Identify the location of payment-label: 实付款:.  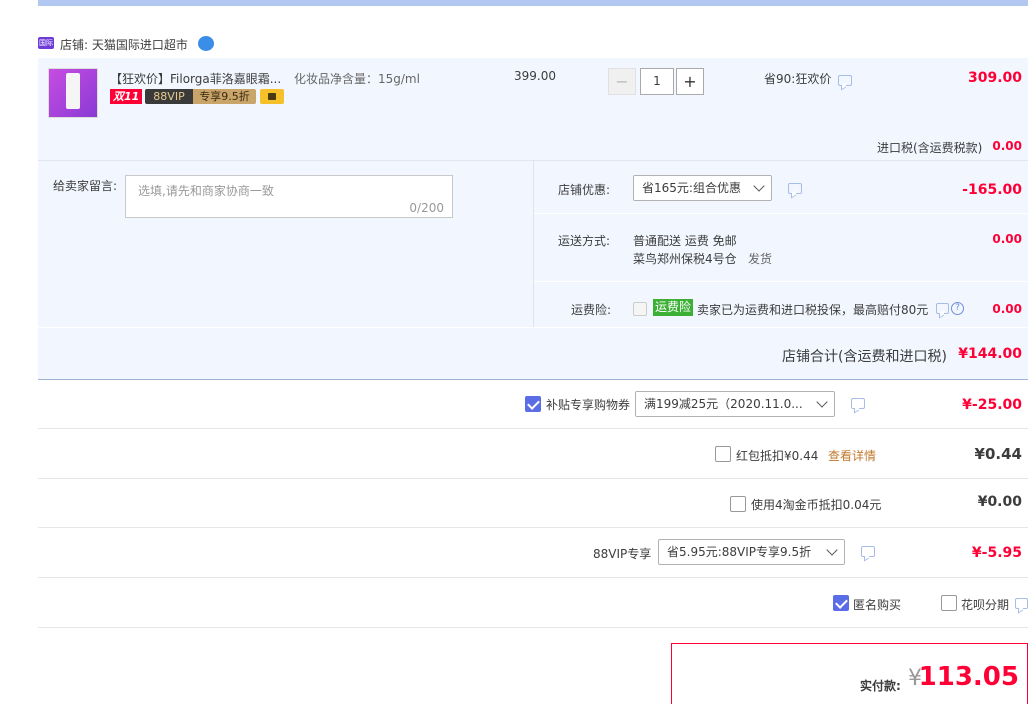
(880, 686).